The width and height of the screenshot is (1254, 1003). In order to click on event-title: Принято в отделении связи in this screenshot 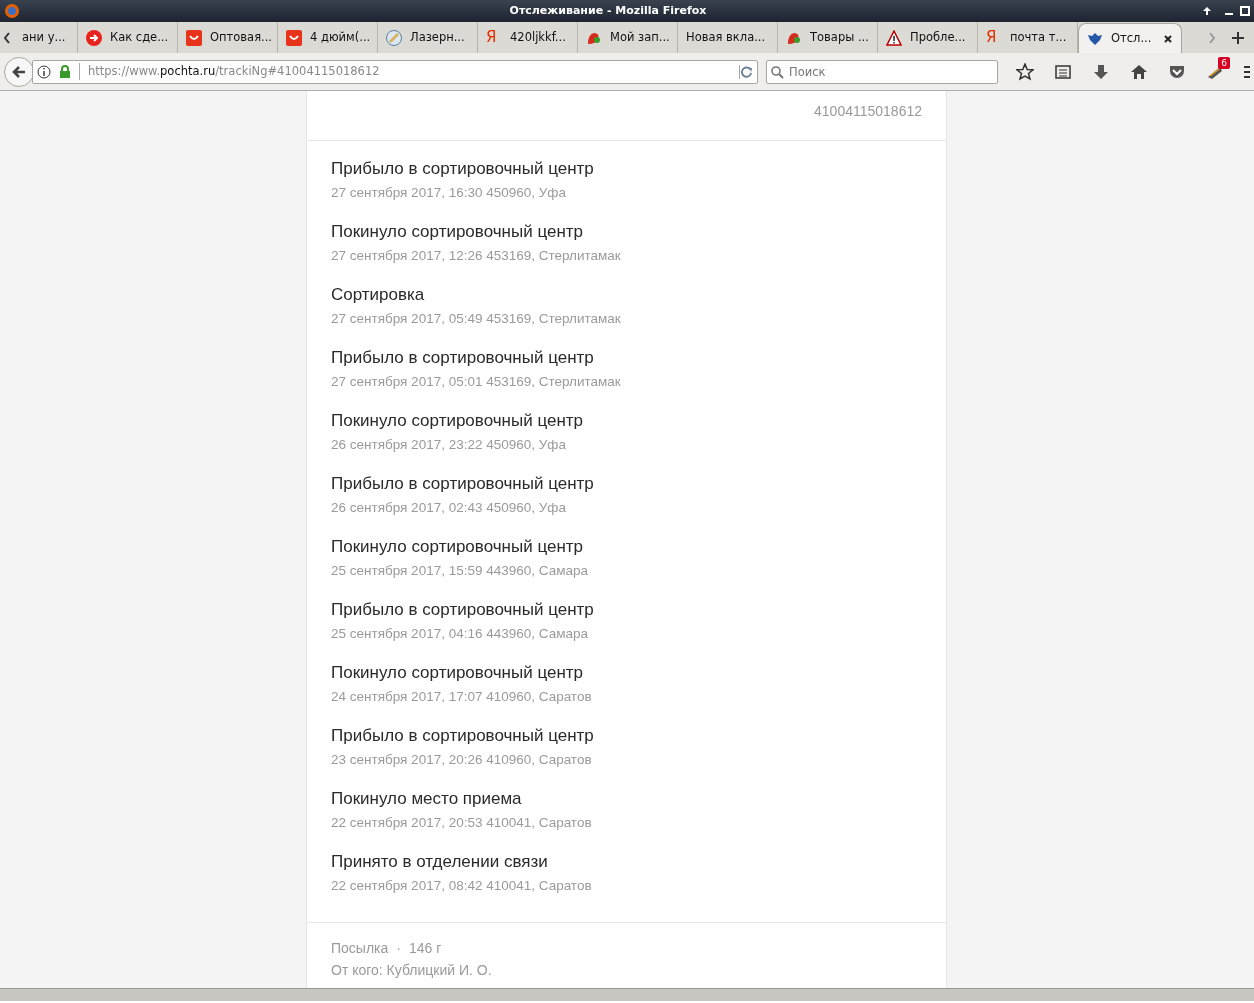, I will do `click(439, 862)`.